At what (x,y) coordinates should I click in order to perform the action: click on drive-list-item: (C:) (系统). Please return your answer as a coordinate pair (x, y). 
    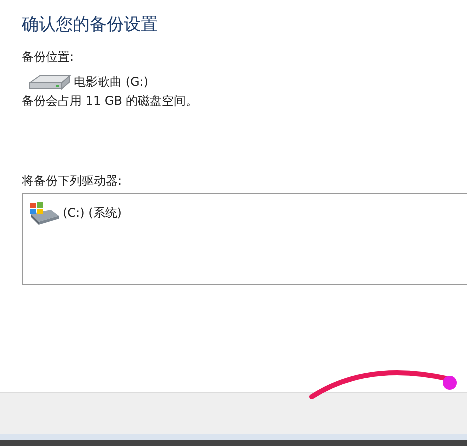
    Looking at the image, I should click on (74, 213).